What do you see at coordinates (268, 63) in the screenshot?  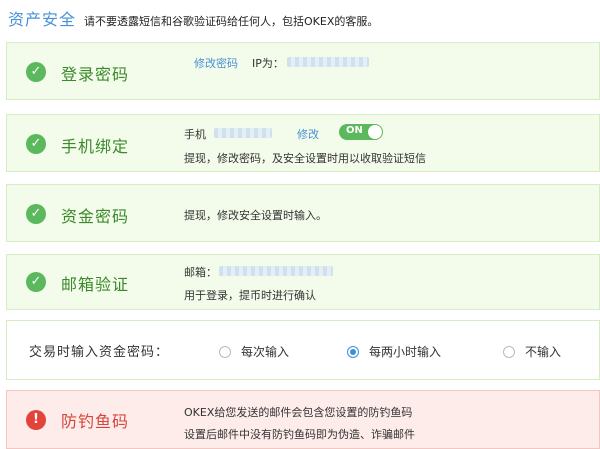 I see `ip-label: IP为：` at bounding box center [268, 63].